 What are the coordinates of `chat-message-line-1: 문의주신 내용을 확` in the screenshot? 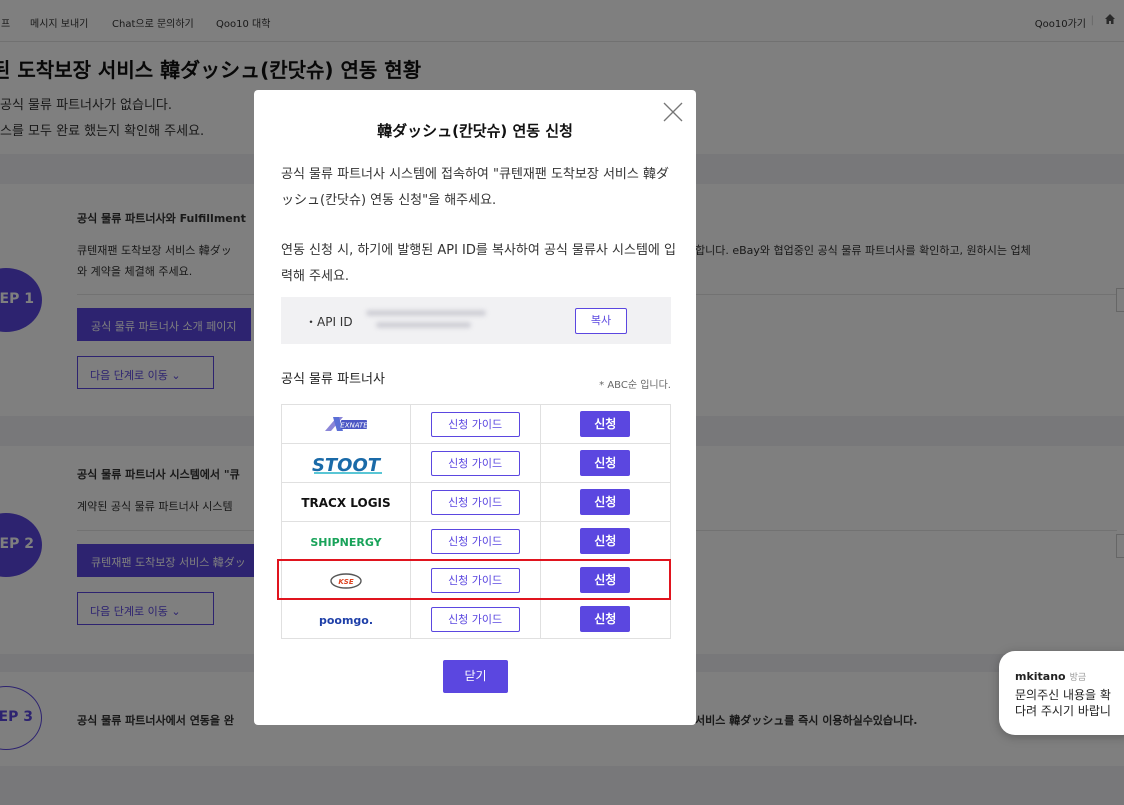 It's located at (1063, 695).